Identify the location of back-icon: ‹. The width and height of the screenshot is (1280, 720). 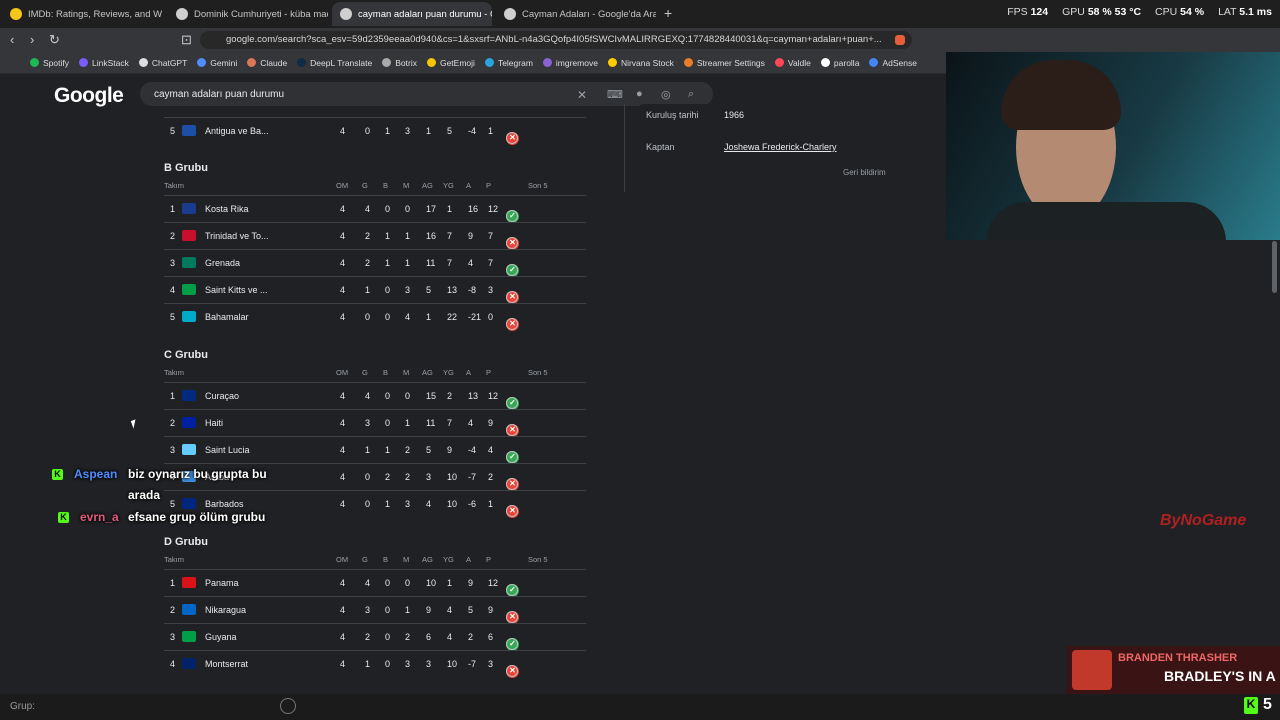
(12, 39).